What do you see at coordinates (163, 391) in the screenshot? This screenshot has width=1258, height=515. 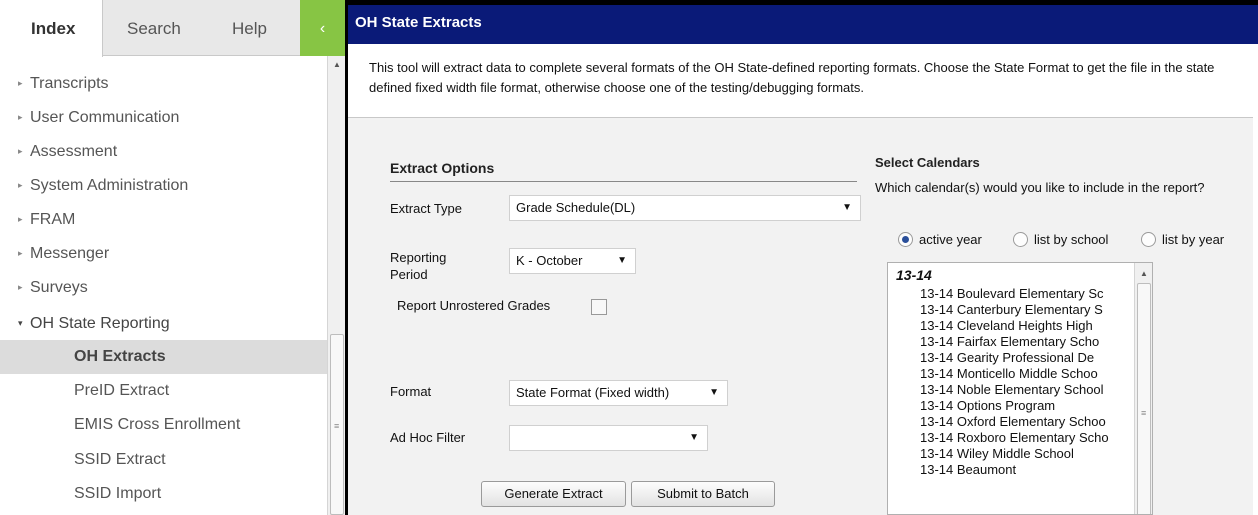 I see `tree-subitem-preid-extract: PreID Extract` at bounding box center [163, 391].